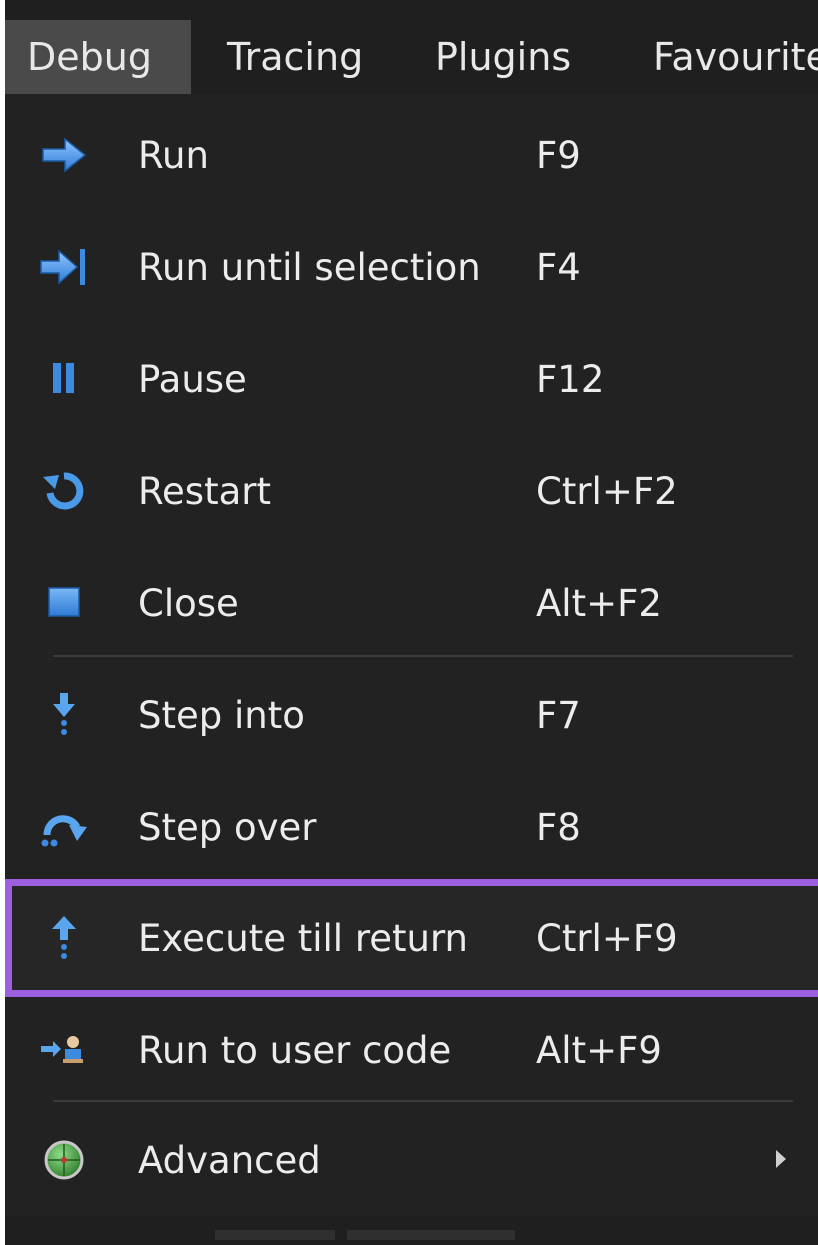 The width and height of the screenshot is (818, 1245). Describe the element at coordinates (558, 267) in the screenshot. I see `menu-item-shortcut: F4` at that location.